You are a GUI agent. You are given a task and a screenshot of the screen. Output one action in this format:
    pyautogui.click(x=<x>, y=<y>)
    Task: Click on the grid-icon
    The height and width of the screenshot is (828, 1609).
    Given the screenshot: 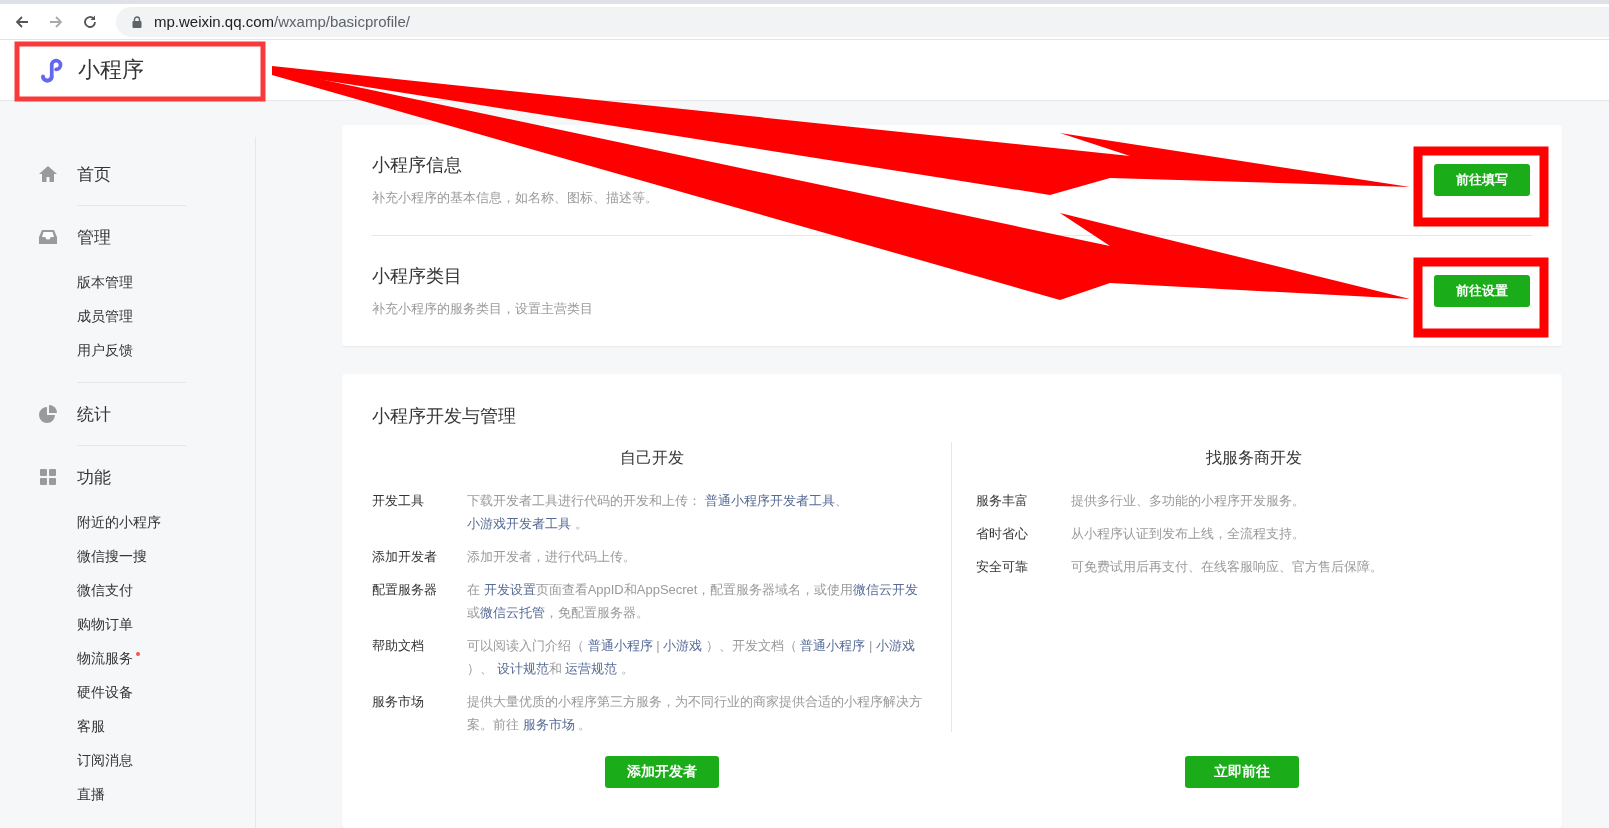 What is the action you would take?
    pyautogui.click(x=48, y=477)
    